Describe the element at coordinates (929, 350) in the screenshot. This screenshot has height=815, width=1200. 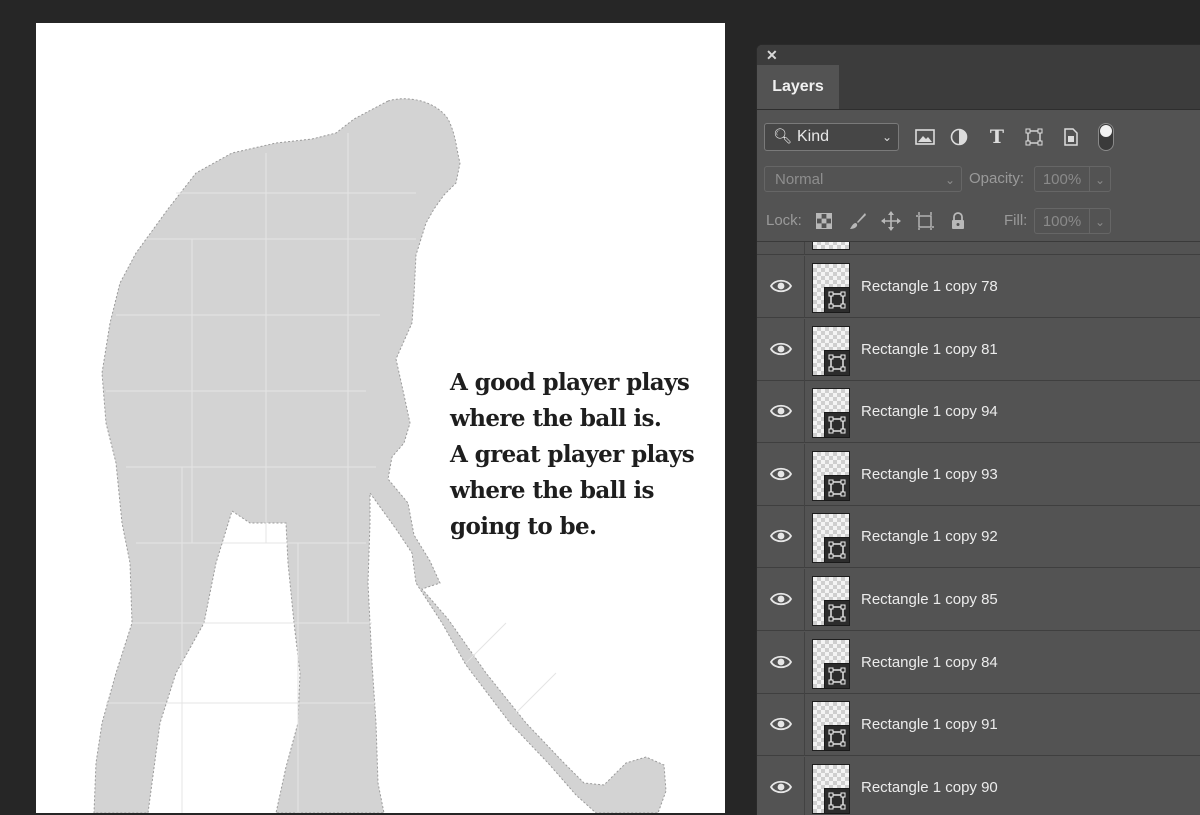
I see `layer-name: Rectangle 1 copy 81` at that location.